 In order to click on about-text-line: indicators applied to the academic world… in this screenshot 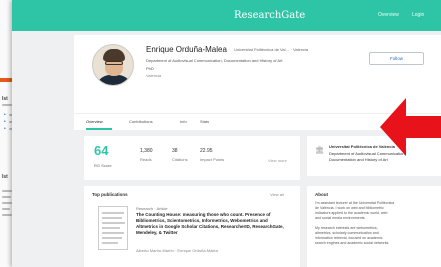, I will do `click(351, 213)`.